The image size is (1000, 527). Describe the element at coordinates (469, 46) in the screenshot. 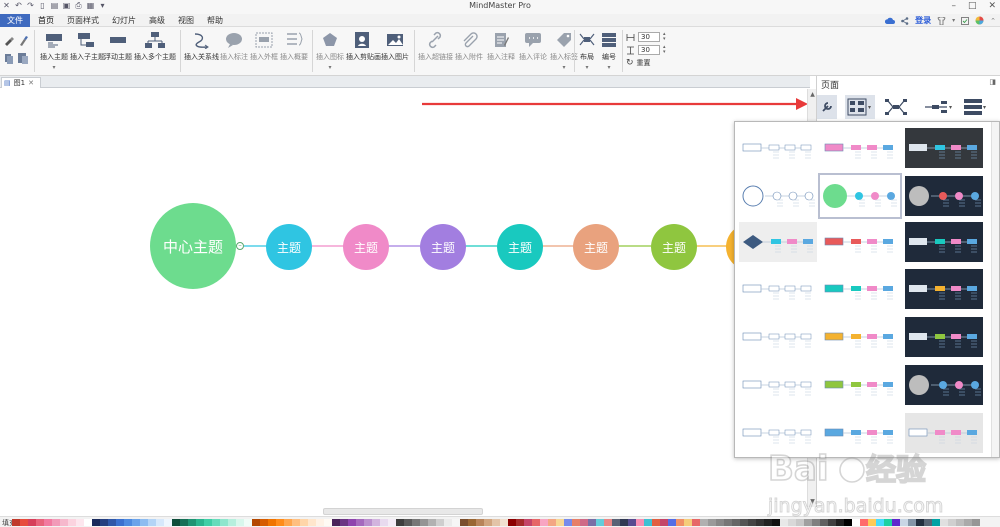

I see `insert-attachment-button: 插入附件` at that location.